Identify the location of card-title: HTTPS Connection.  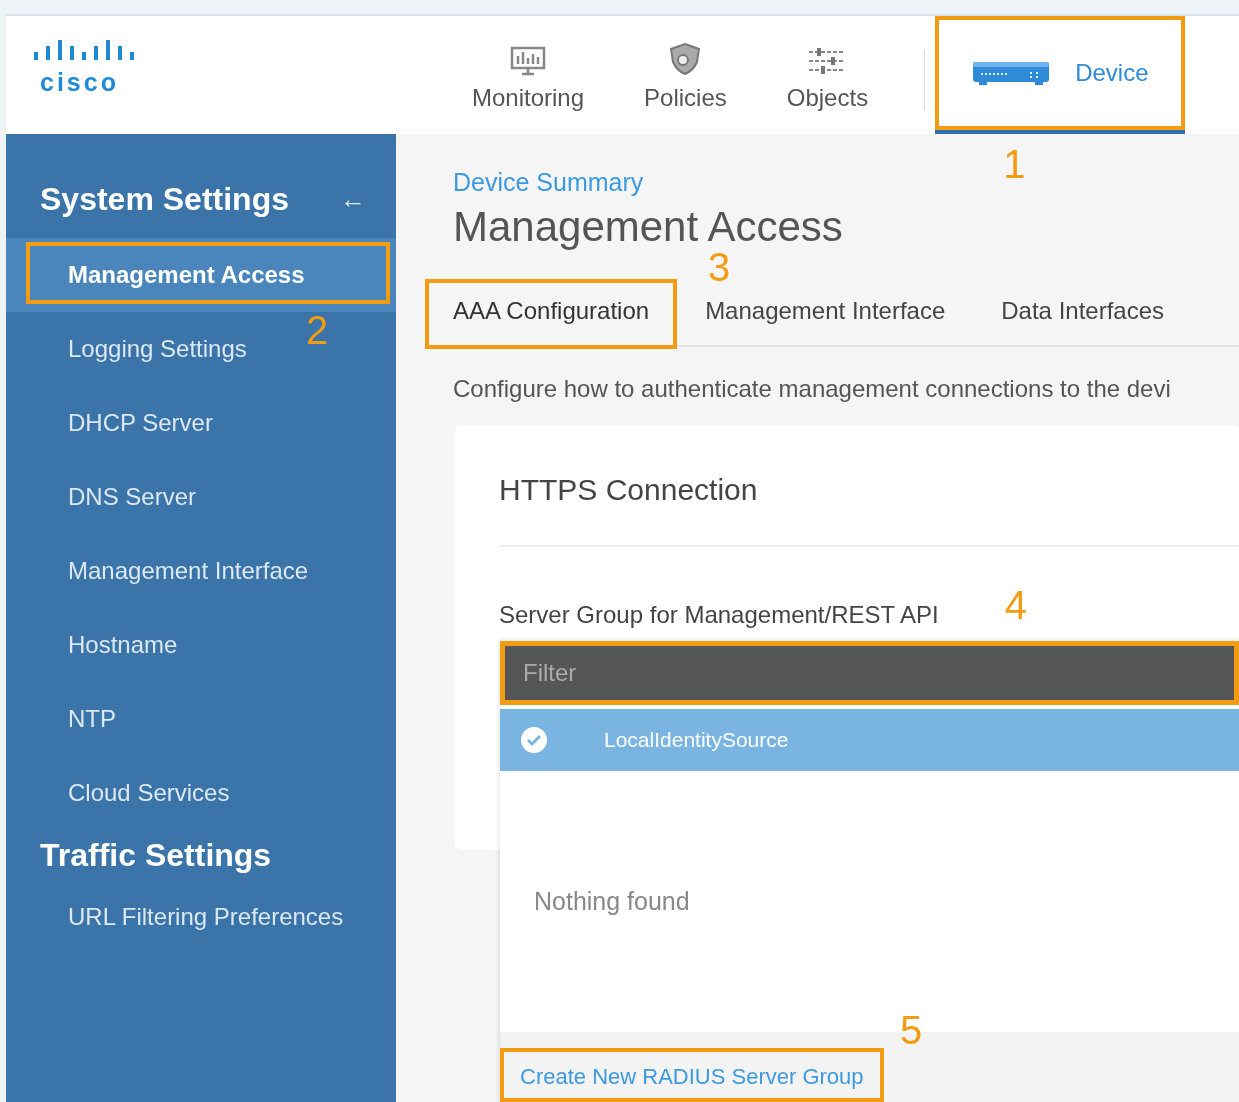
(628, 490).